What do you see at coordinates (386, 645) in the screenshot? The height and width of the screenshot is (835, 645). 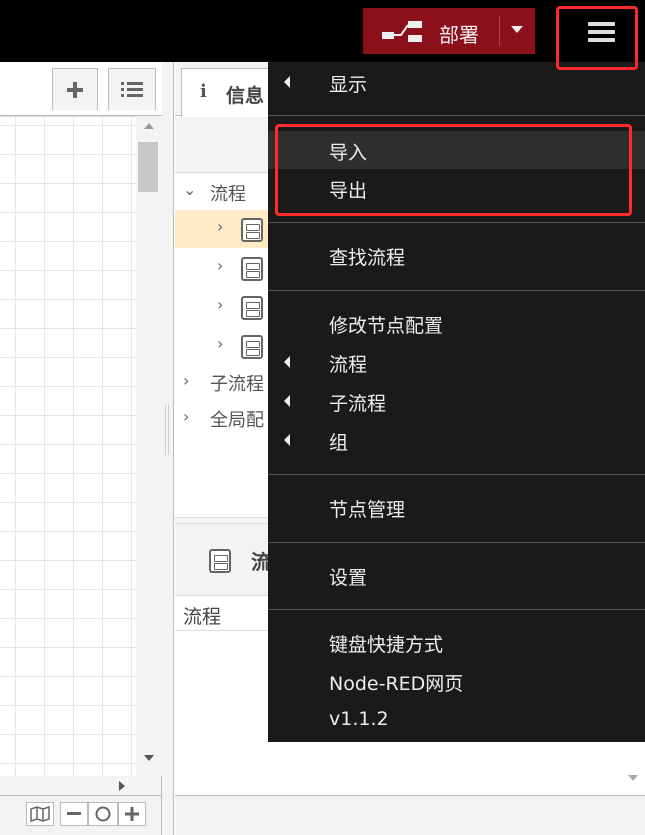 I see `menu-item-label: 键盘快捷方式` at bounding box center [386, 645].